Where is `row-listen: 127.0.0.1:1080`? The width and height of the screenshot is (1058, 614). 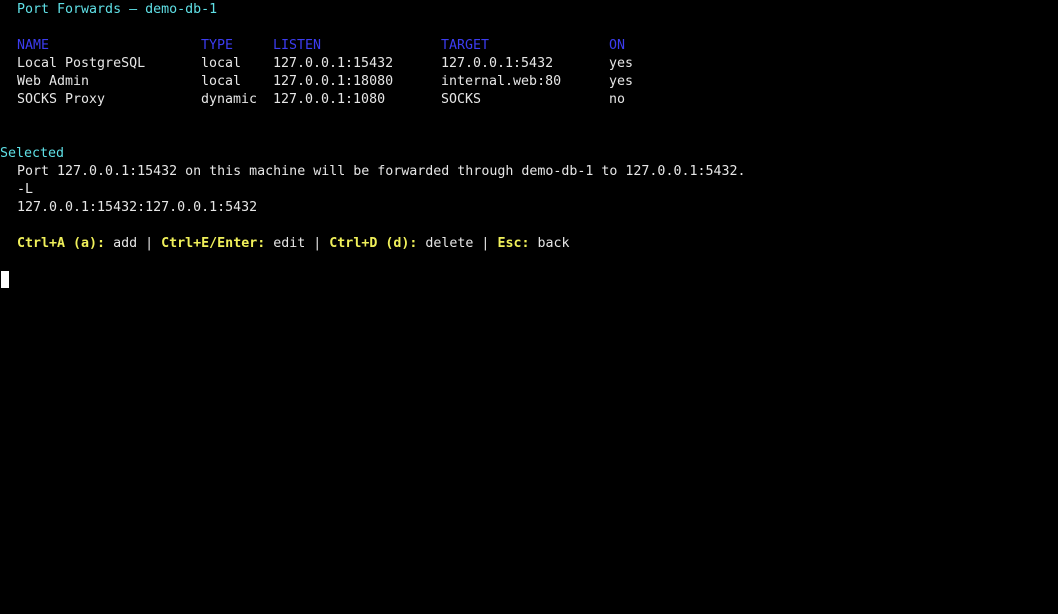
row-listen: 127.0.0.1:1080 is located at coordinates (329, 99).